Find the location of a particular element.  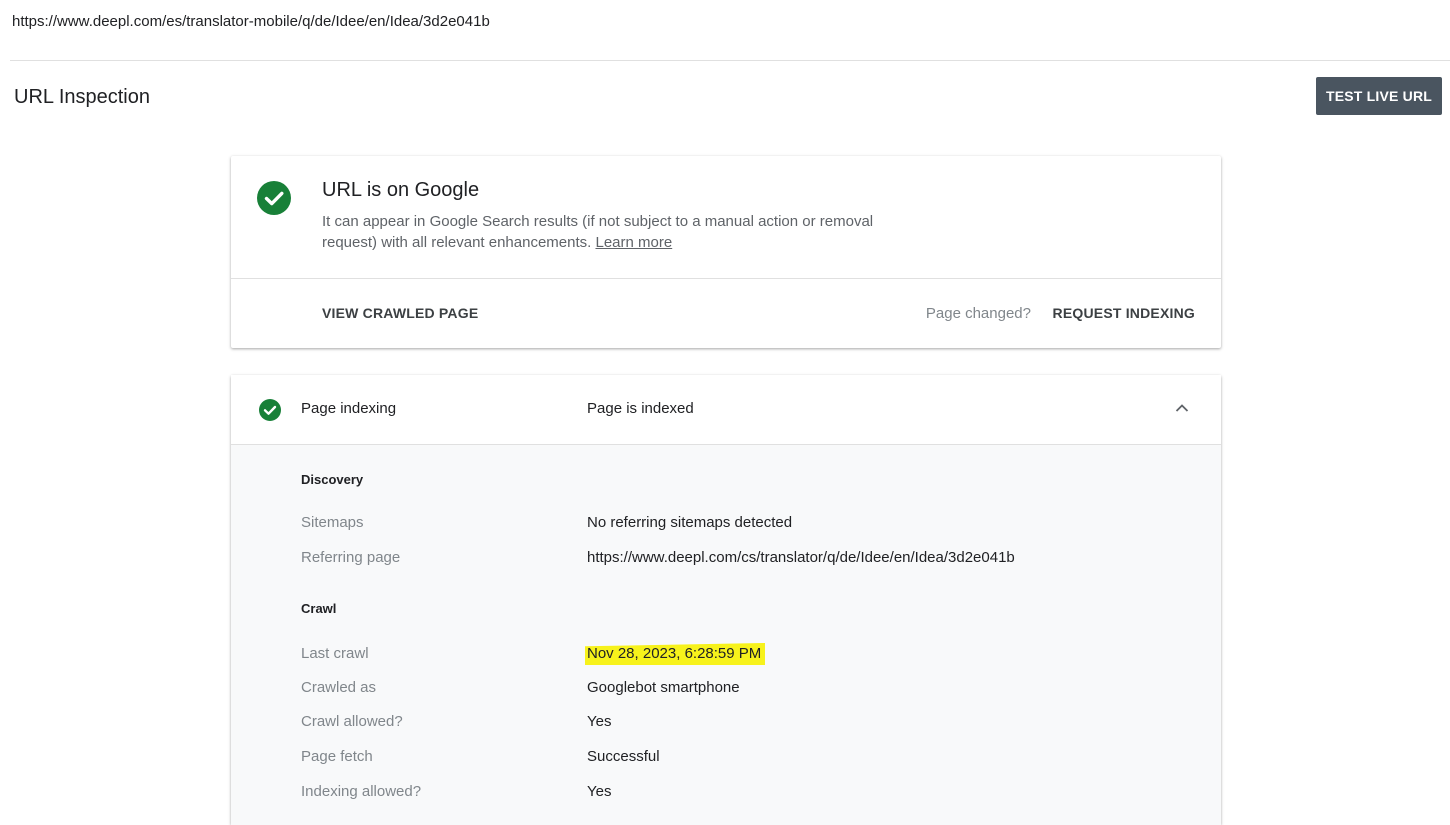

crawl-allowed-value: Yes is located at coordinates (599, 721).